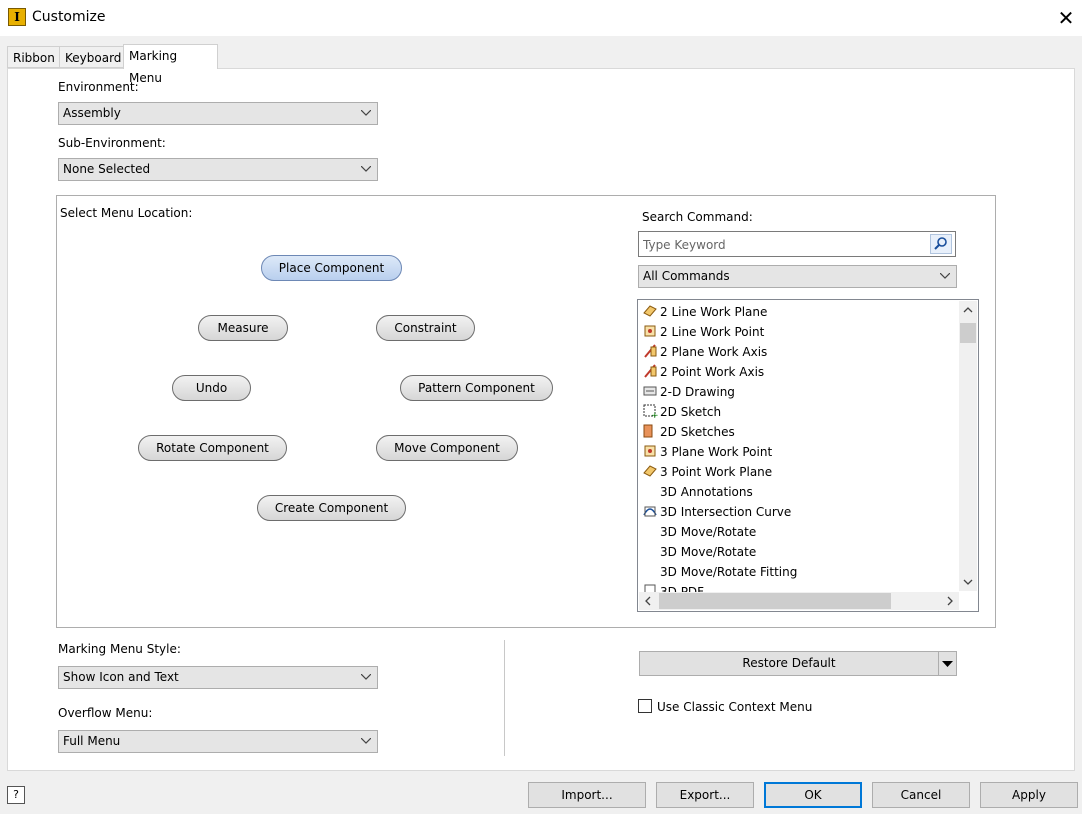 The image size is (1082, 814). What do you see at coordinates (92, 741) in the screenshot?
I see `overflow-menu-value: Full Menu` at bounding box center [92, 741].